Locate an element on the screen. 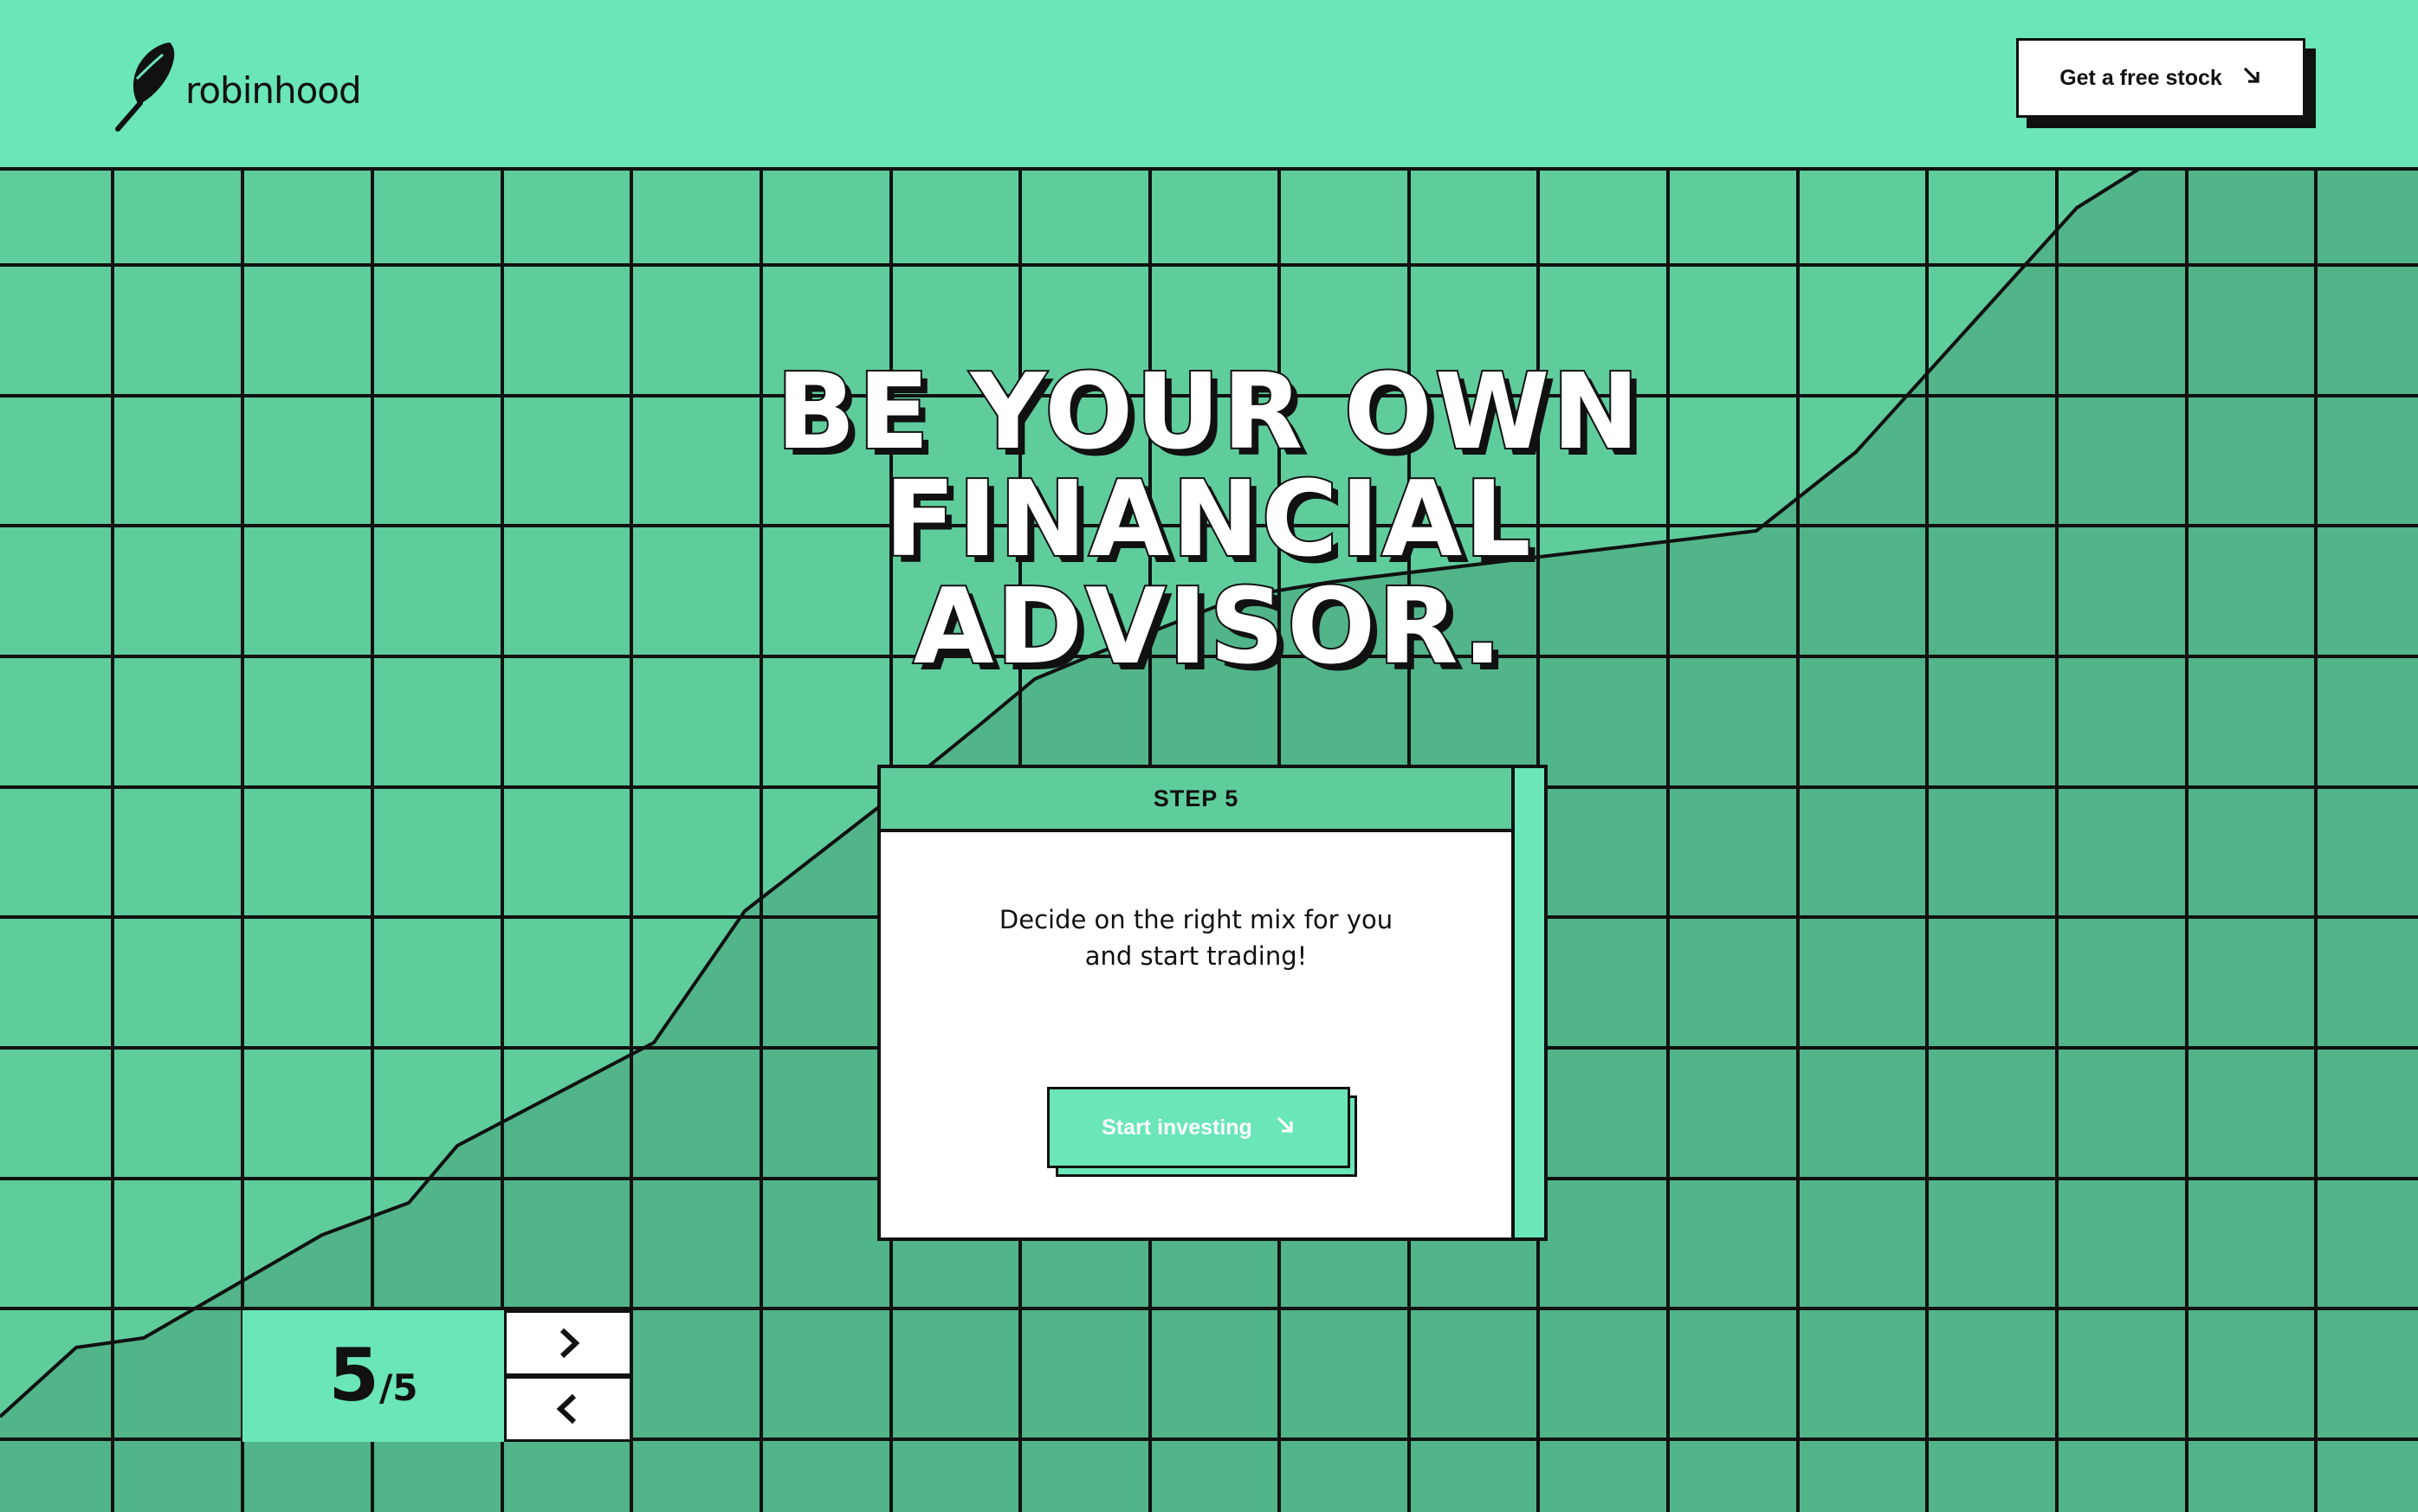  site-header: robinhood Get a free stock is located at coordinates (1209, 85).